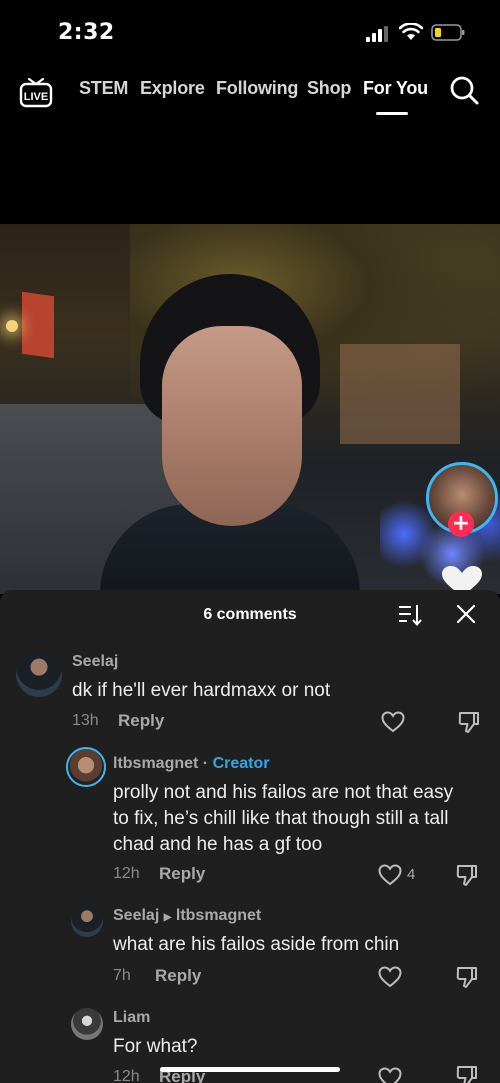 This screenshot has height=1083, width=500. What do you see at coordinates (187, 916) in the screenshot?
I see `comment-author: Seelaj ▶ ltbsmagnet` at bounding box center [187, 916].